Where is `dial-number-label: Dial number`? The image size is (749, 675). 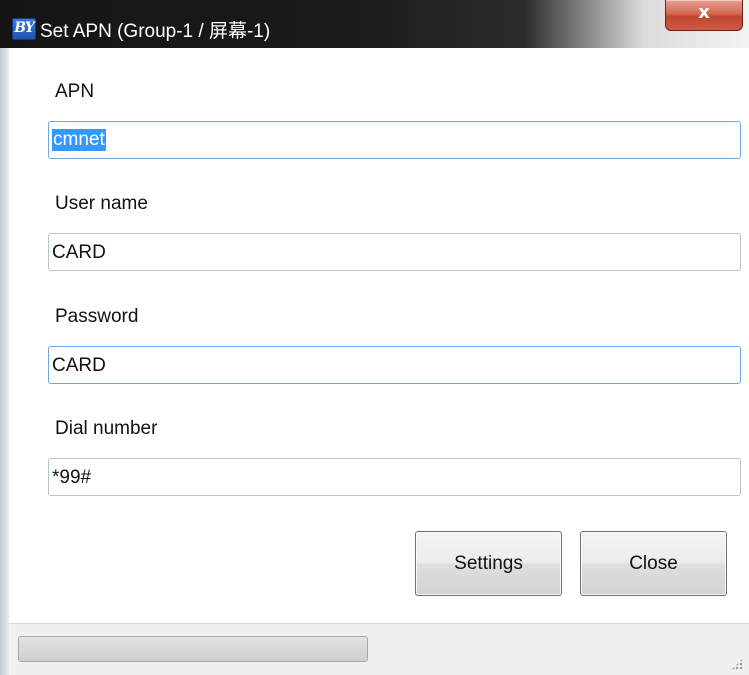 dial-number-label: Dial number is located at coordinates (106, 428).